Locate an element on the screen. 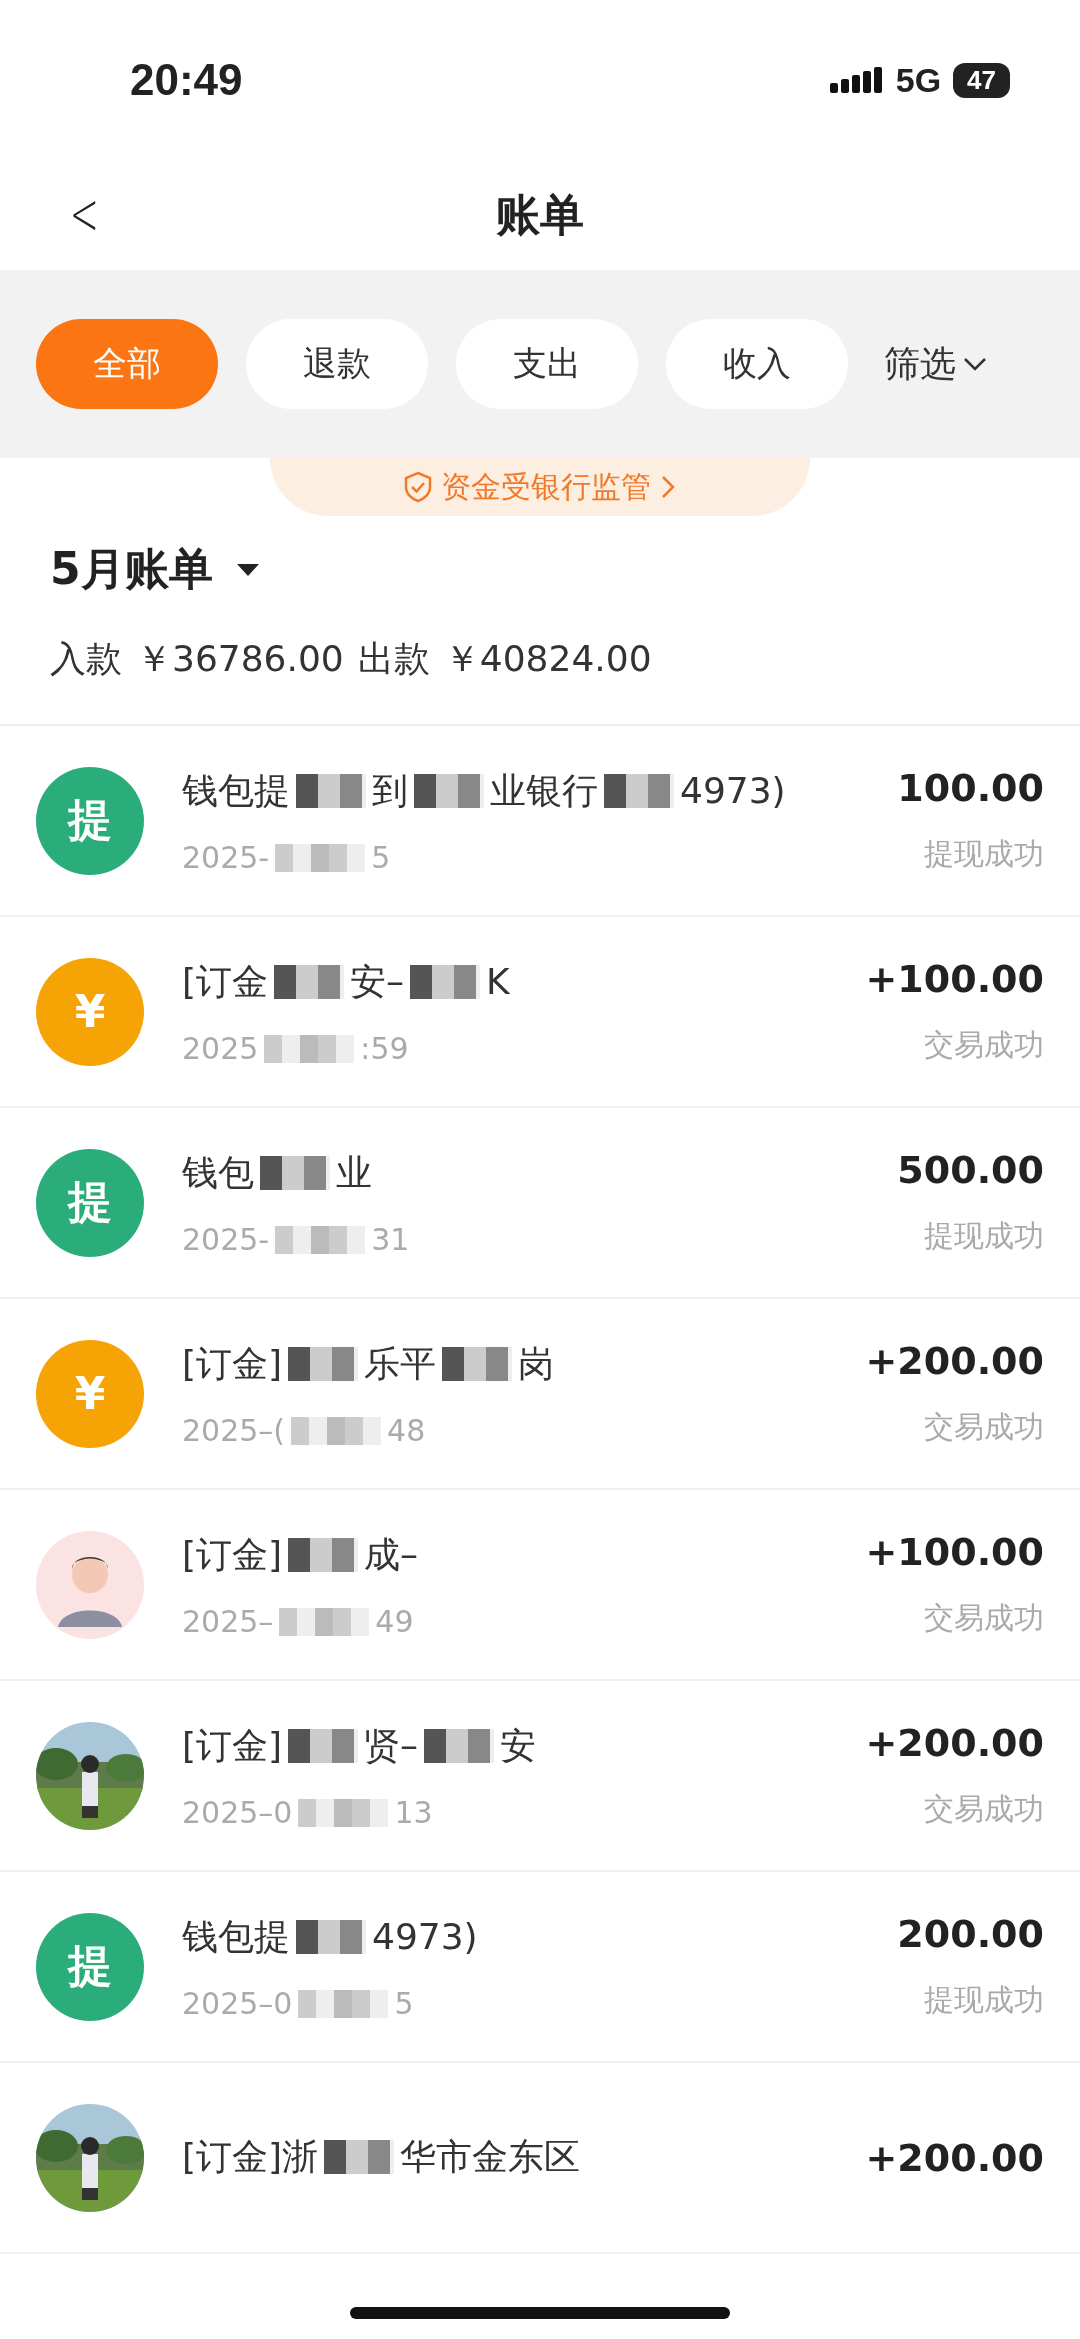  transaction-date: 2025– 49 is located at coordinates (298, 1622).